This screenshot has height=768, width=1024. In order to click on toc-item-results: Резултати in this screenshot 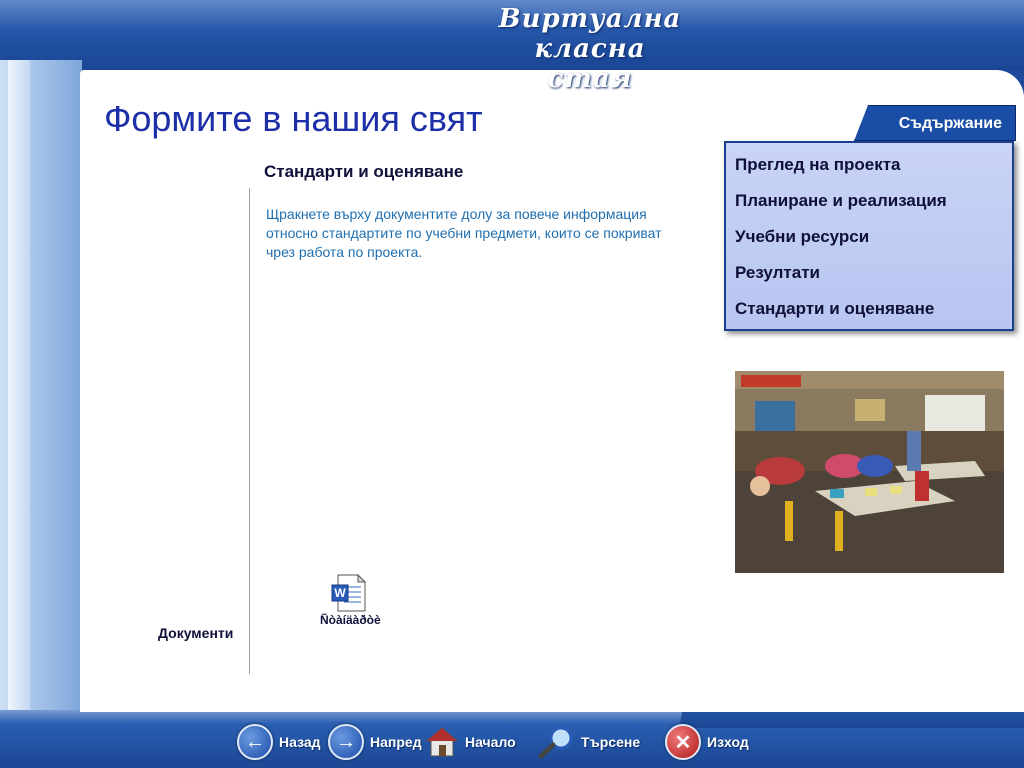, I will do `click(777, 273)`.